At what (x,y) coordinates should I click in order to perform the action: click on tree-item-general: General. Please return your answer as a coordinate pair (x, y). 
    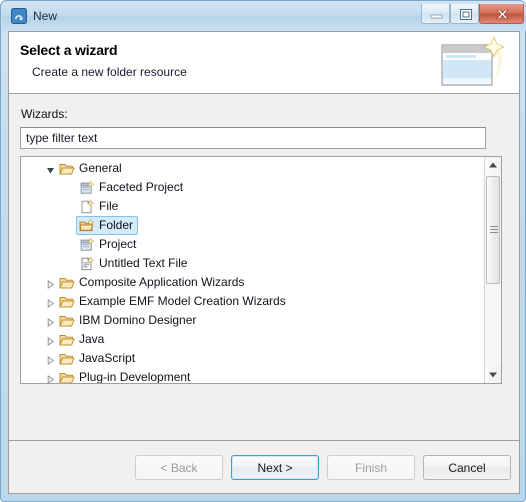
    Looking at the image, I should click on (253, 168).